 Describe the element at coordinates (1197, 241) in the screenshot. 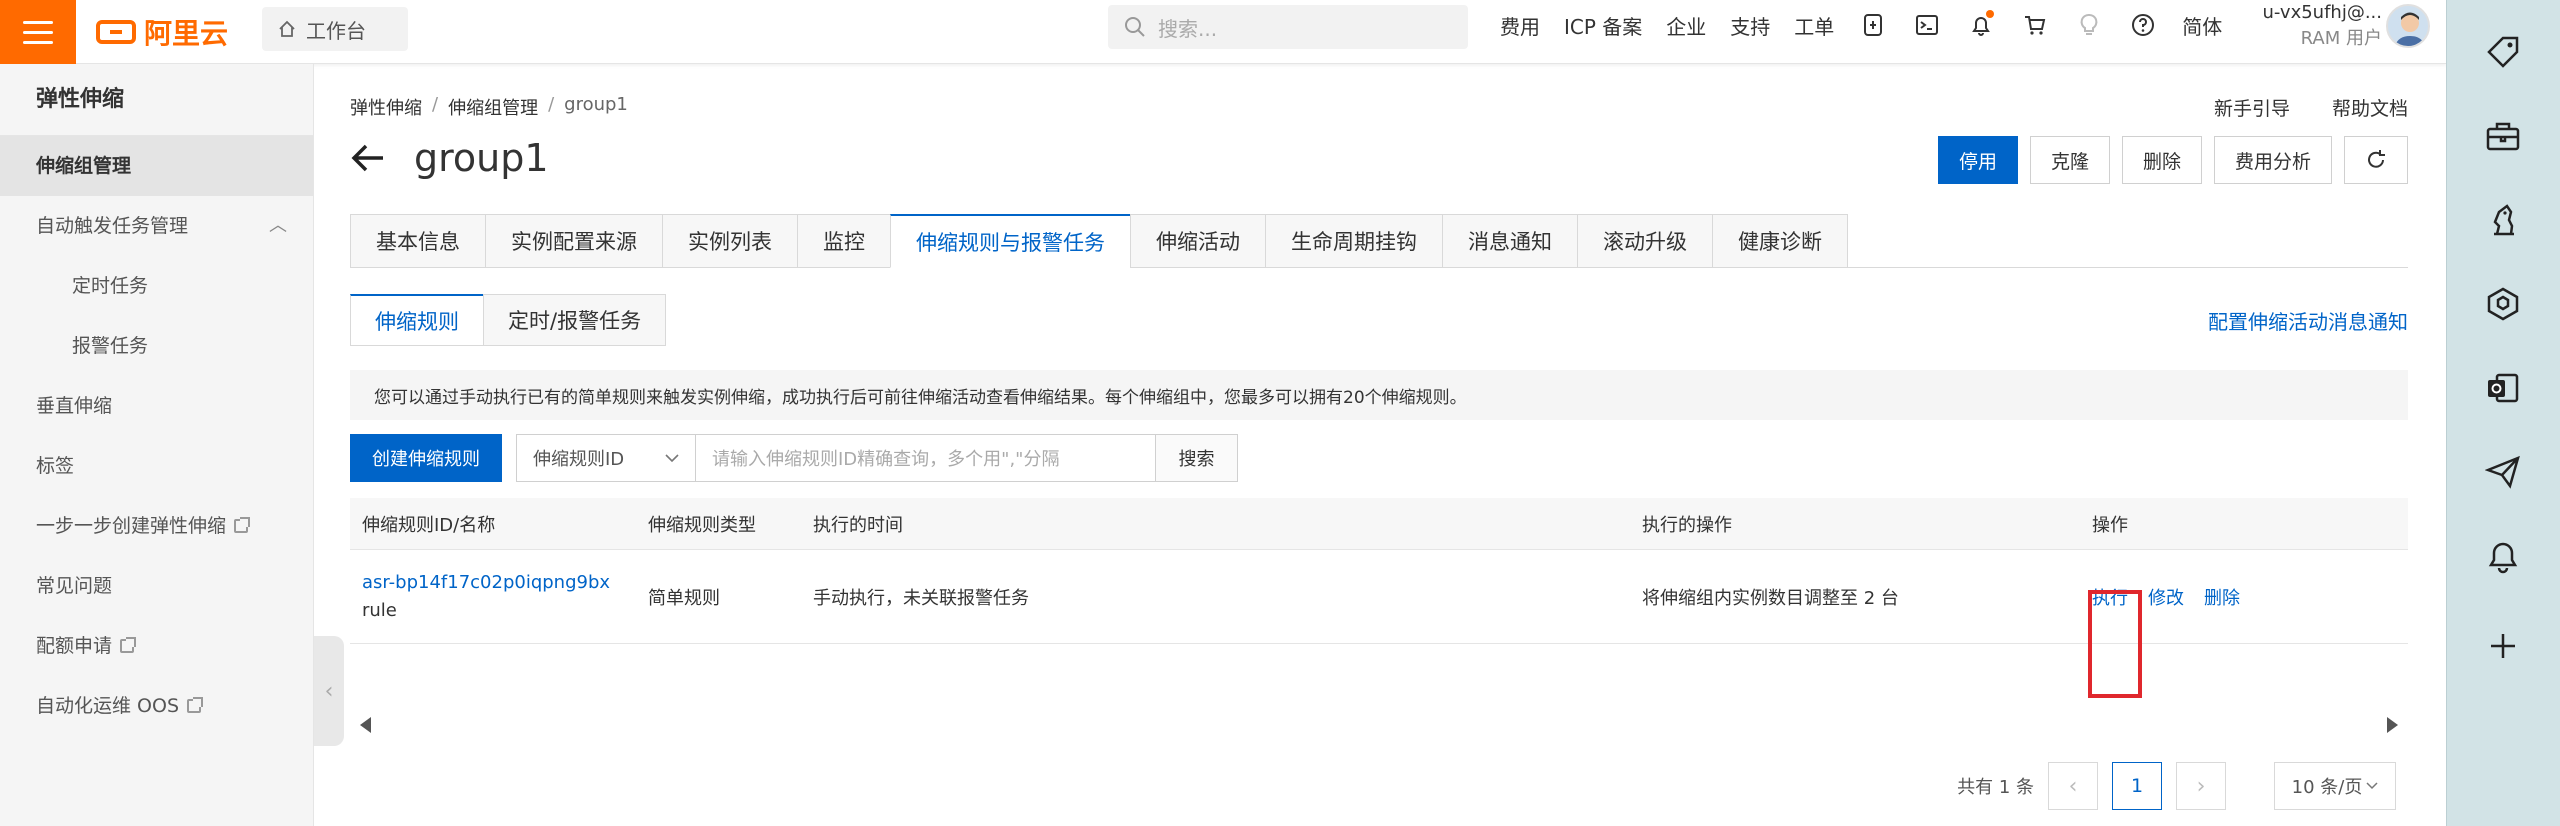

I see `tab-scaling-activities: 伸缩活动` at that location.